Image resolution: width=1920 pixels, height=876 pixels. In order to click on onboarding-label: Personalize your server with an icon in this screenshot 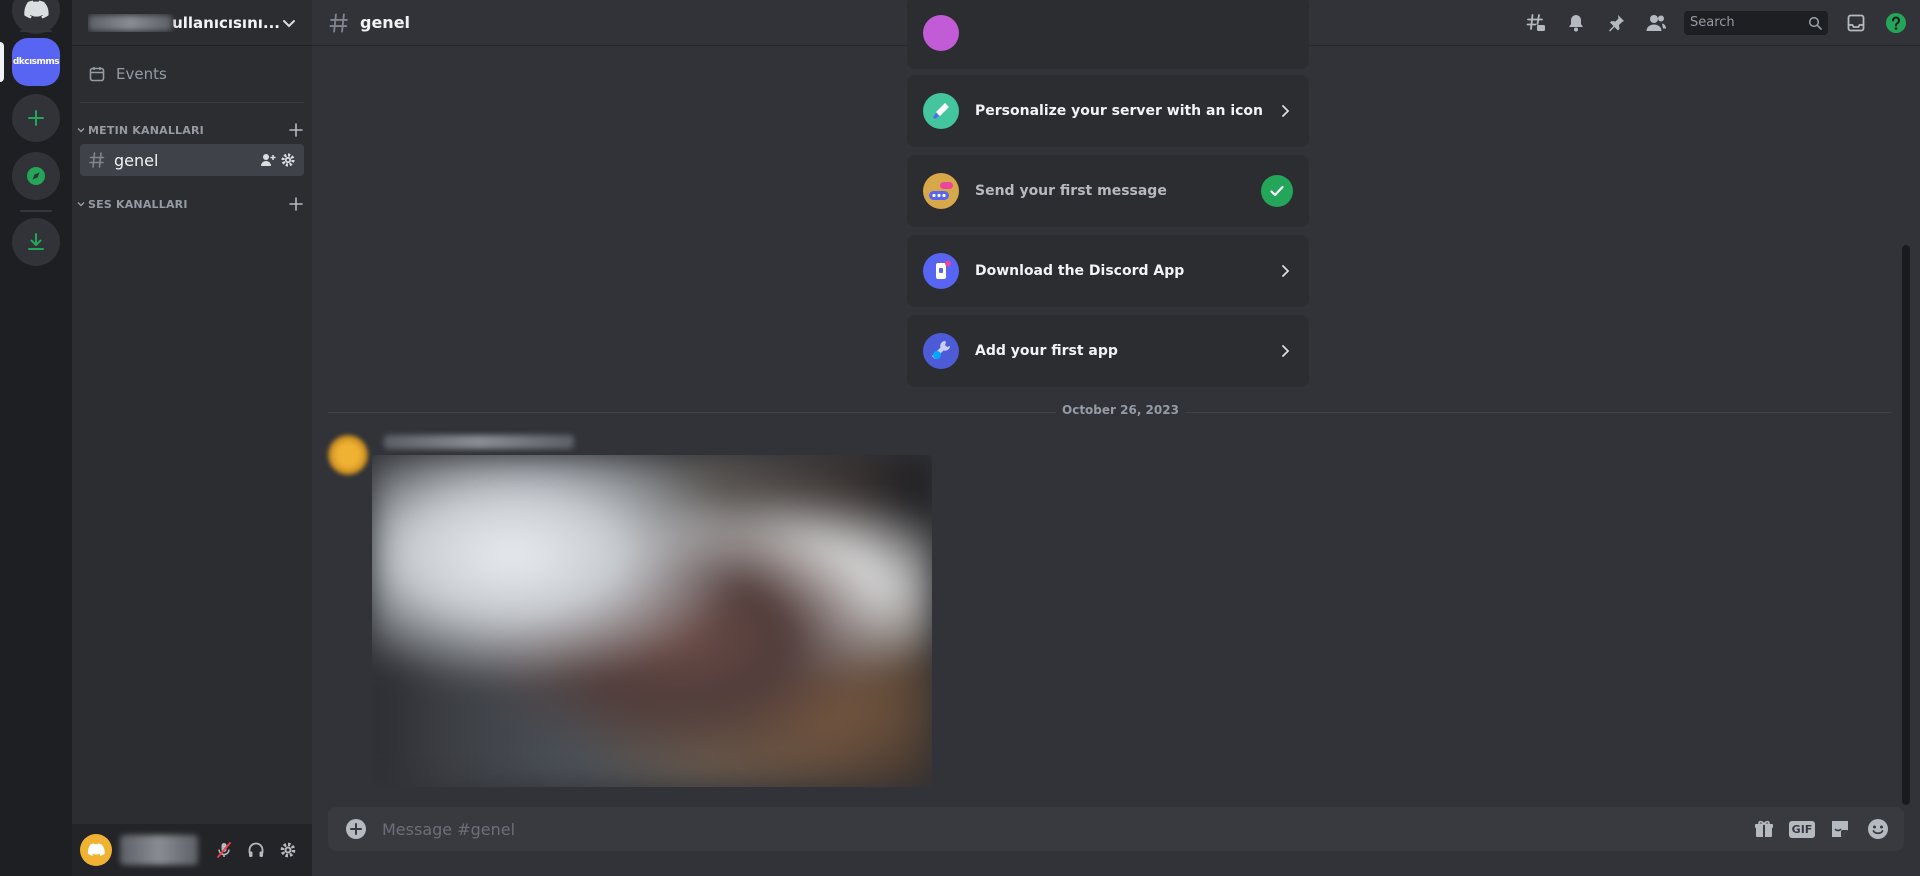, I will do `click(1119, 111)`.